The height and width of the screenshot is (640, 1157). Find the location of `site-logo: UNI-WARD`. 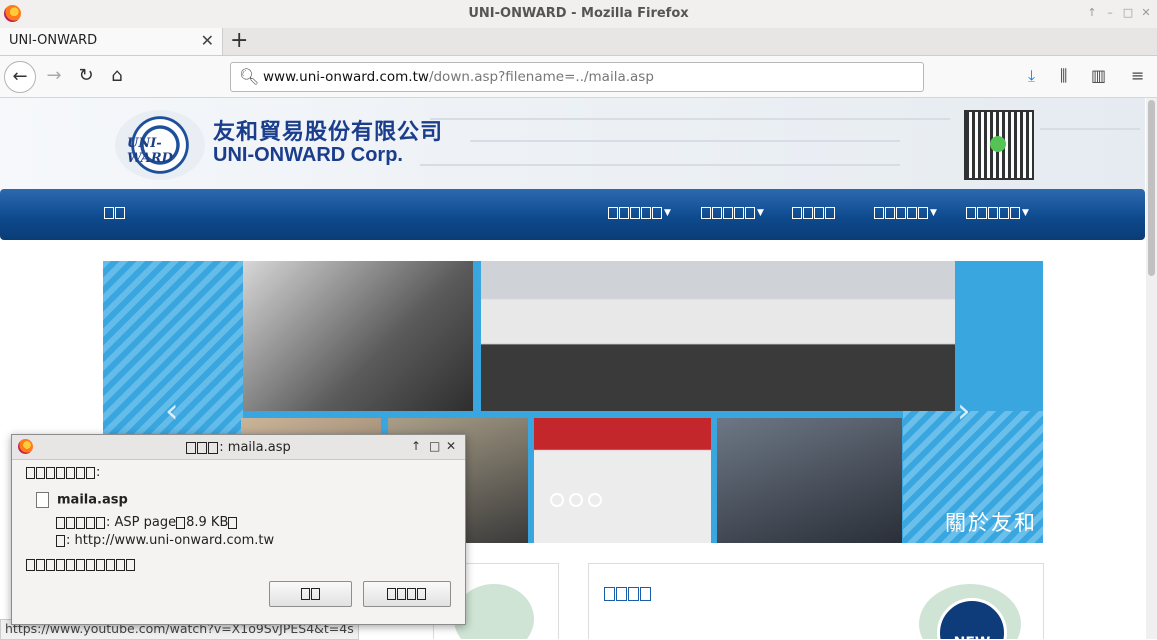

site-logo: UNI-WARD is located at coordinates (160, 145).